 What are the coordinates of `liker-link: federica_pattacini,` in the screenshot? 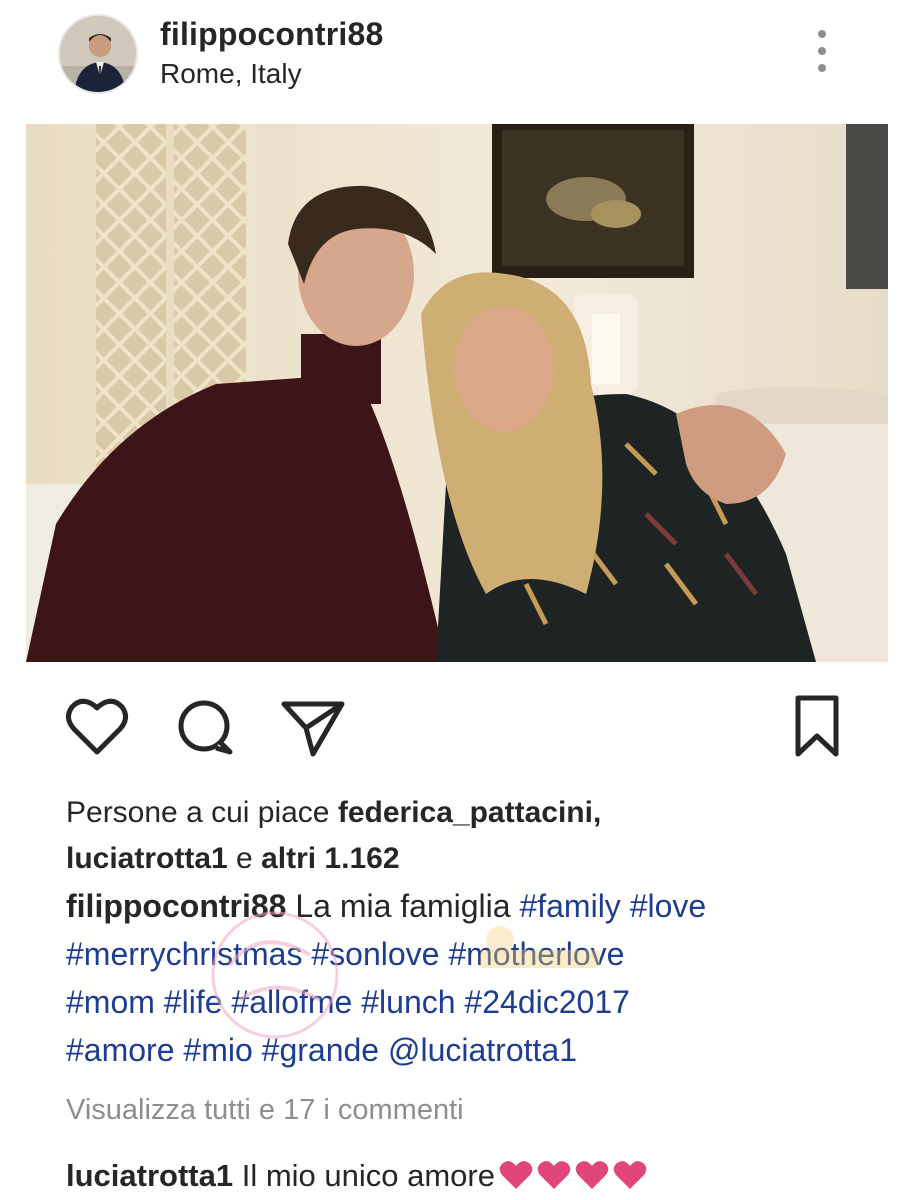 It's located at (469, 812).